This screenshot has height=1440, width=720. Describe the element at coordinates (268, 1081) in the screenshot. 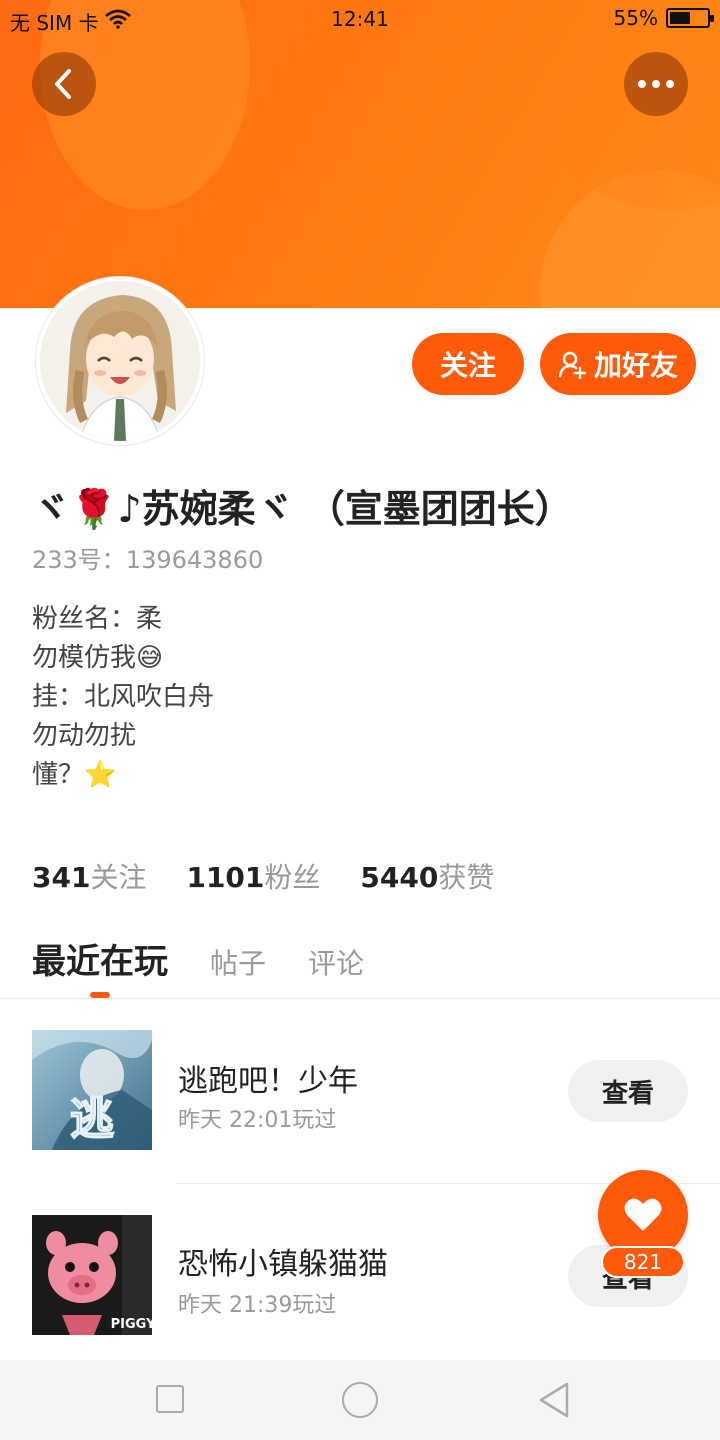

I see `game-name: 逃跑吧！少年` at that location.